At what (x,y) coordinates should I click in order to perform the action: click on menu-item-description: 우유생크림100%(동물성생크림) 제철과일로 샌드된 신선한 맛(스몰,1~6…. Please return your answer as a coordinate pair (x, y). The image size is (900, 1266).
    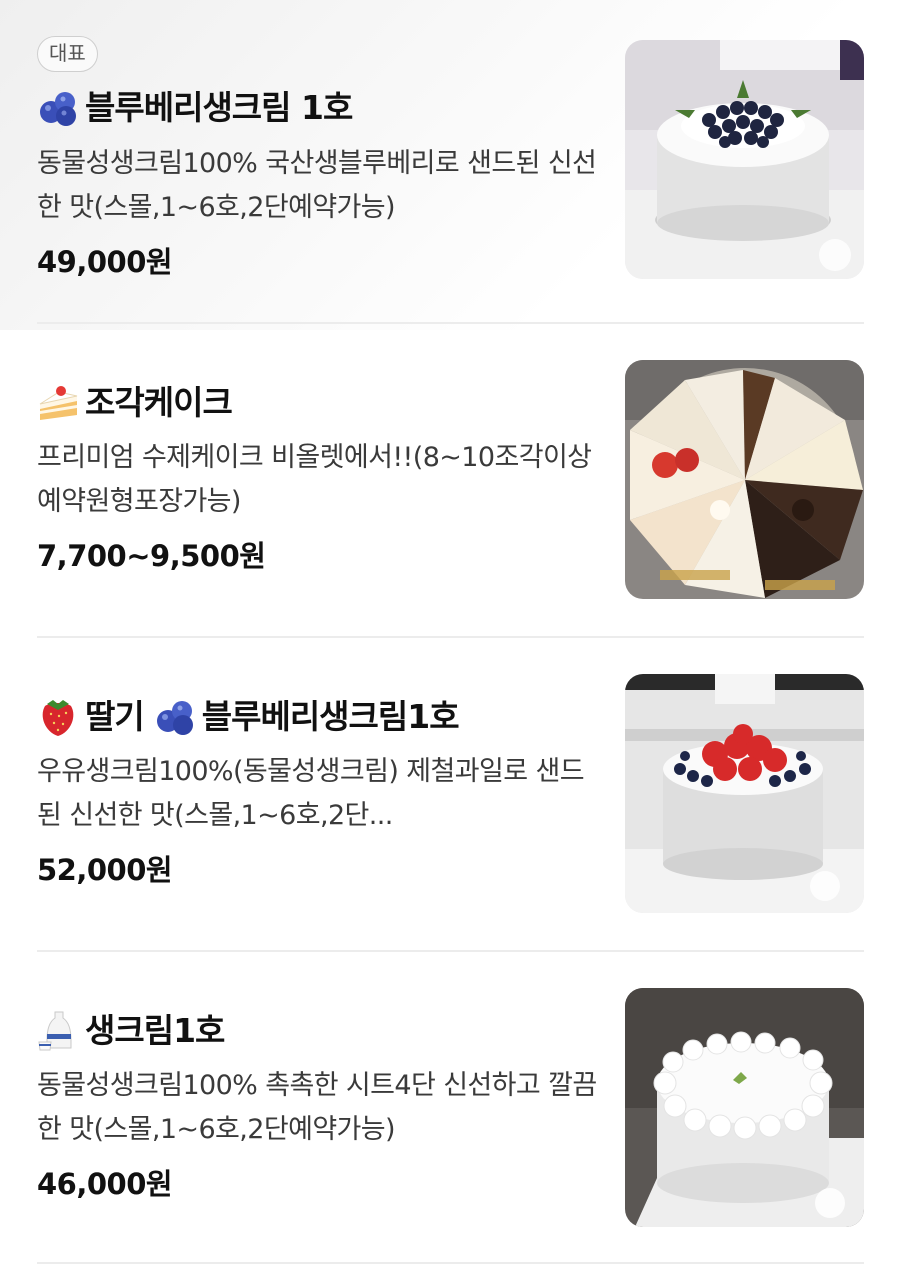
    Looking at the image, I should click on (311, 793).